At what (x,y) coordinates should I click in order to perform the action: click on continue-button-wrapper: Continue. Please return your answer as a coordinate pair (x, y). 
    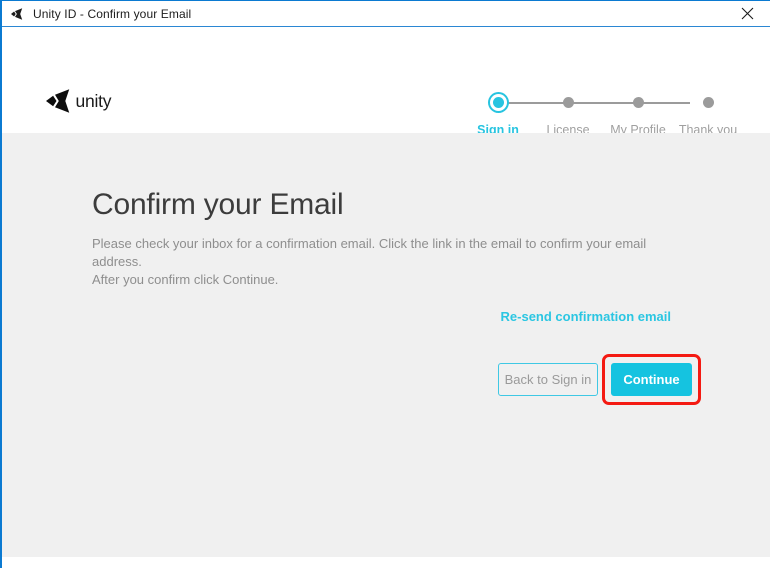
    Looking at the image, I should click on (651, 379).